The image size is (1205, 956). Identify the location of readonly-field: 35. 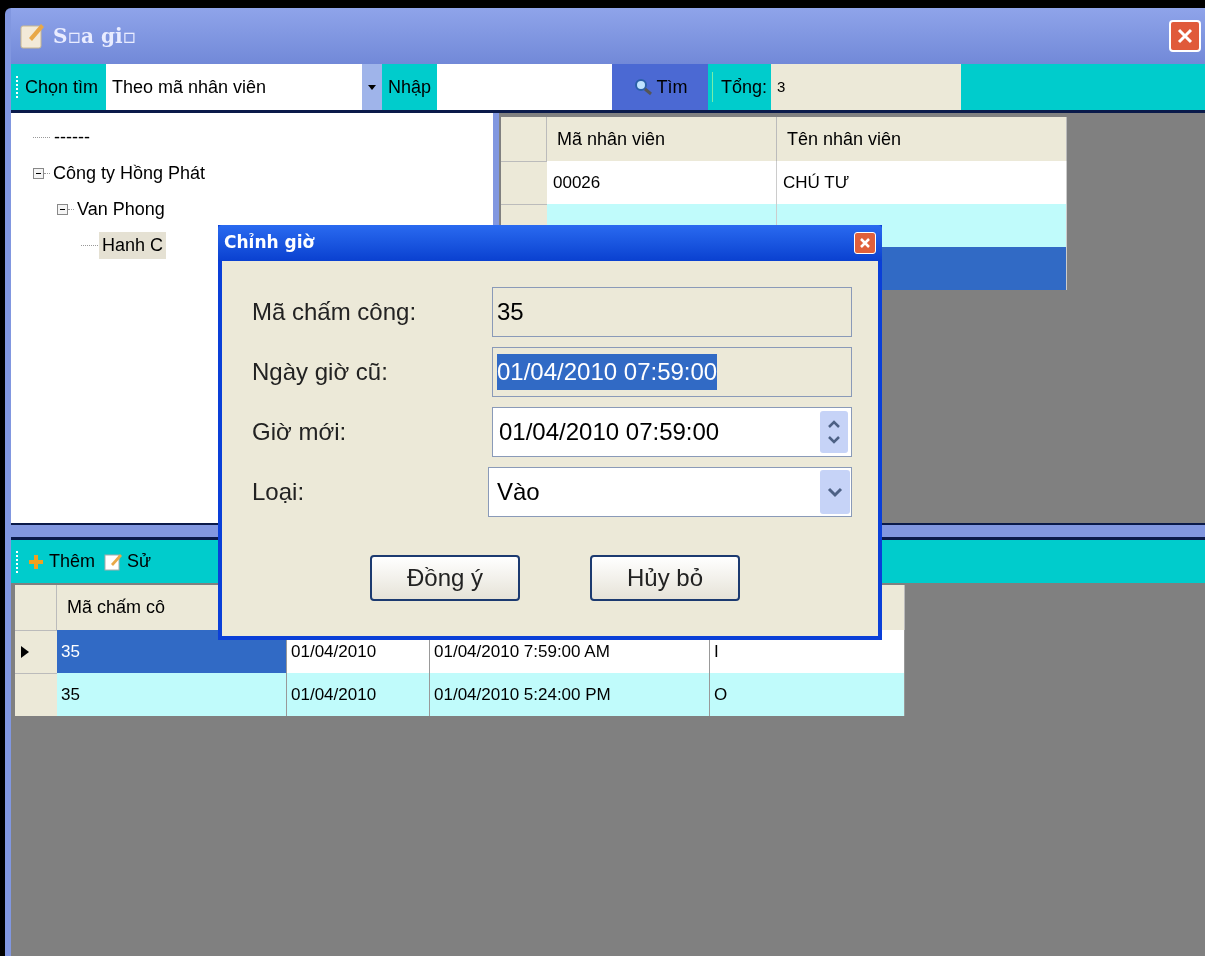
(672, 312).